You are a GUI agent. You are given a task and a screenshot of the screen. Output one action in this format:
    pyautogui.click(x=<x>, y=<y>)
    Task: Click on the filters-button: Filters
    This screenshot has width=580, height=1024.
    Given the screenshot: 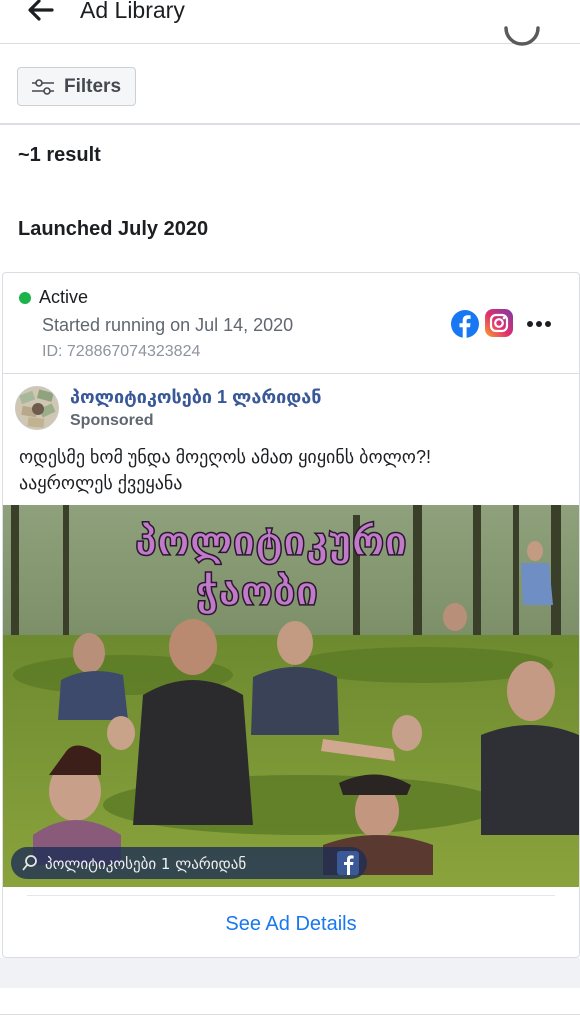 What is the action you would take?
    pyautogui.click(x=76, y=86)
    